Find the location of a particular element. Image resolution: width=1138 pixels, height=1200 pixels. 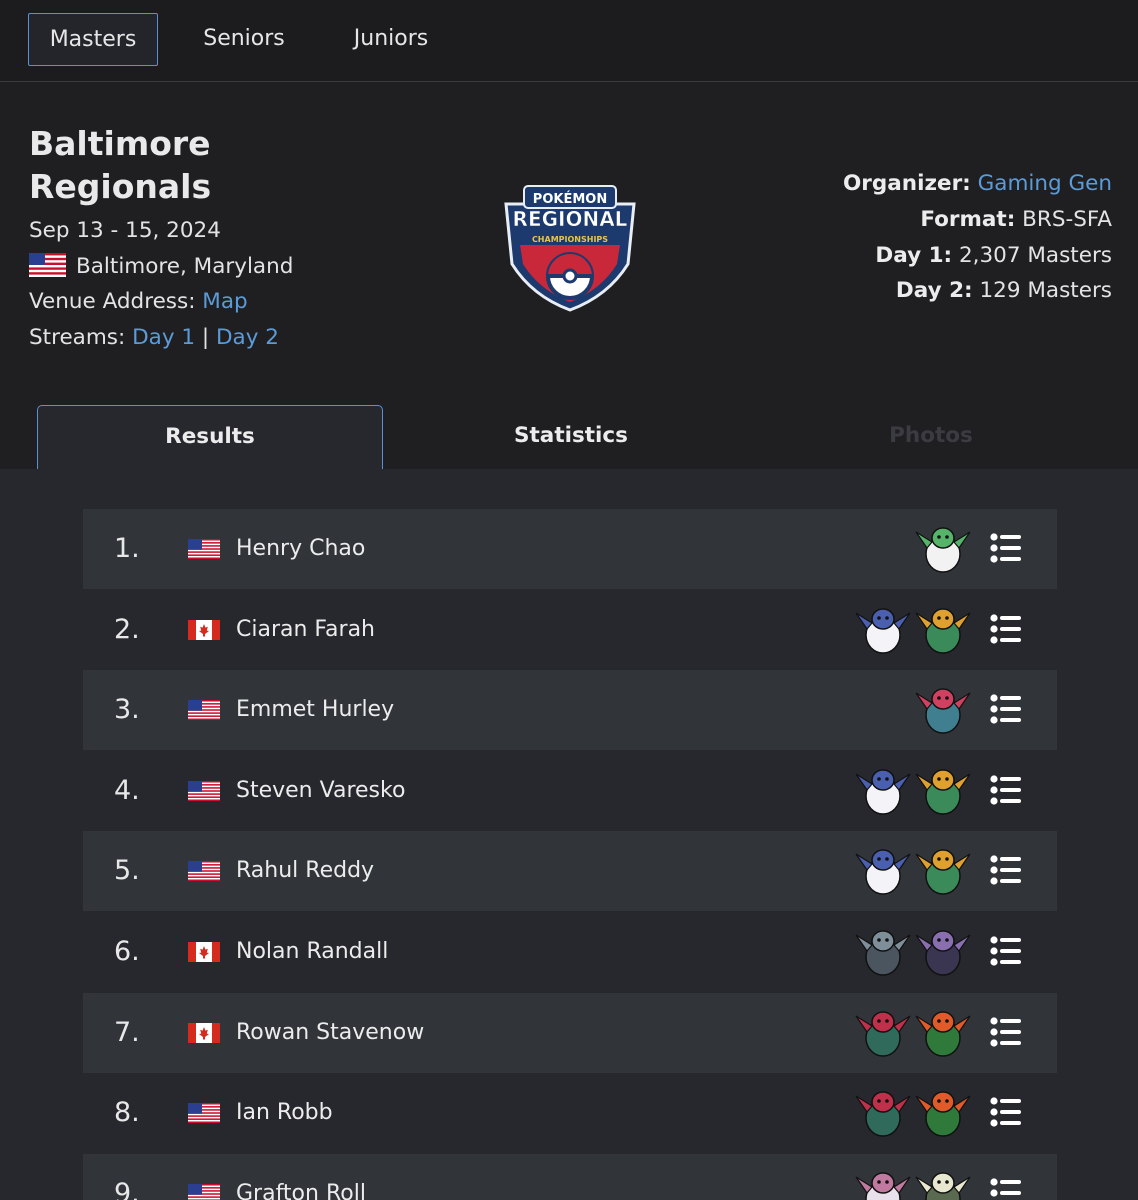

venue-address: Venue Address: Map is located at coordinates (138, 302).